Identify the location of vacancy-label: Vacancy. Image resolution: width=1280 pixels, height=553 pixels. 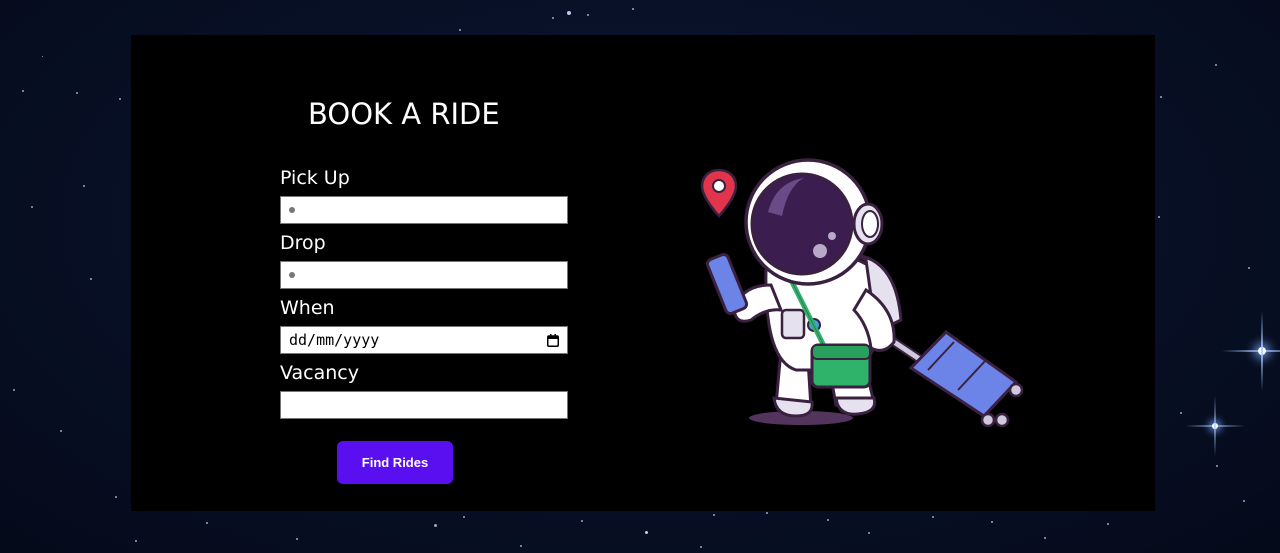
(319, 373).